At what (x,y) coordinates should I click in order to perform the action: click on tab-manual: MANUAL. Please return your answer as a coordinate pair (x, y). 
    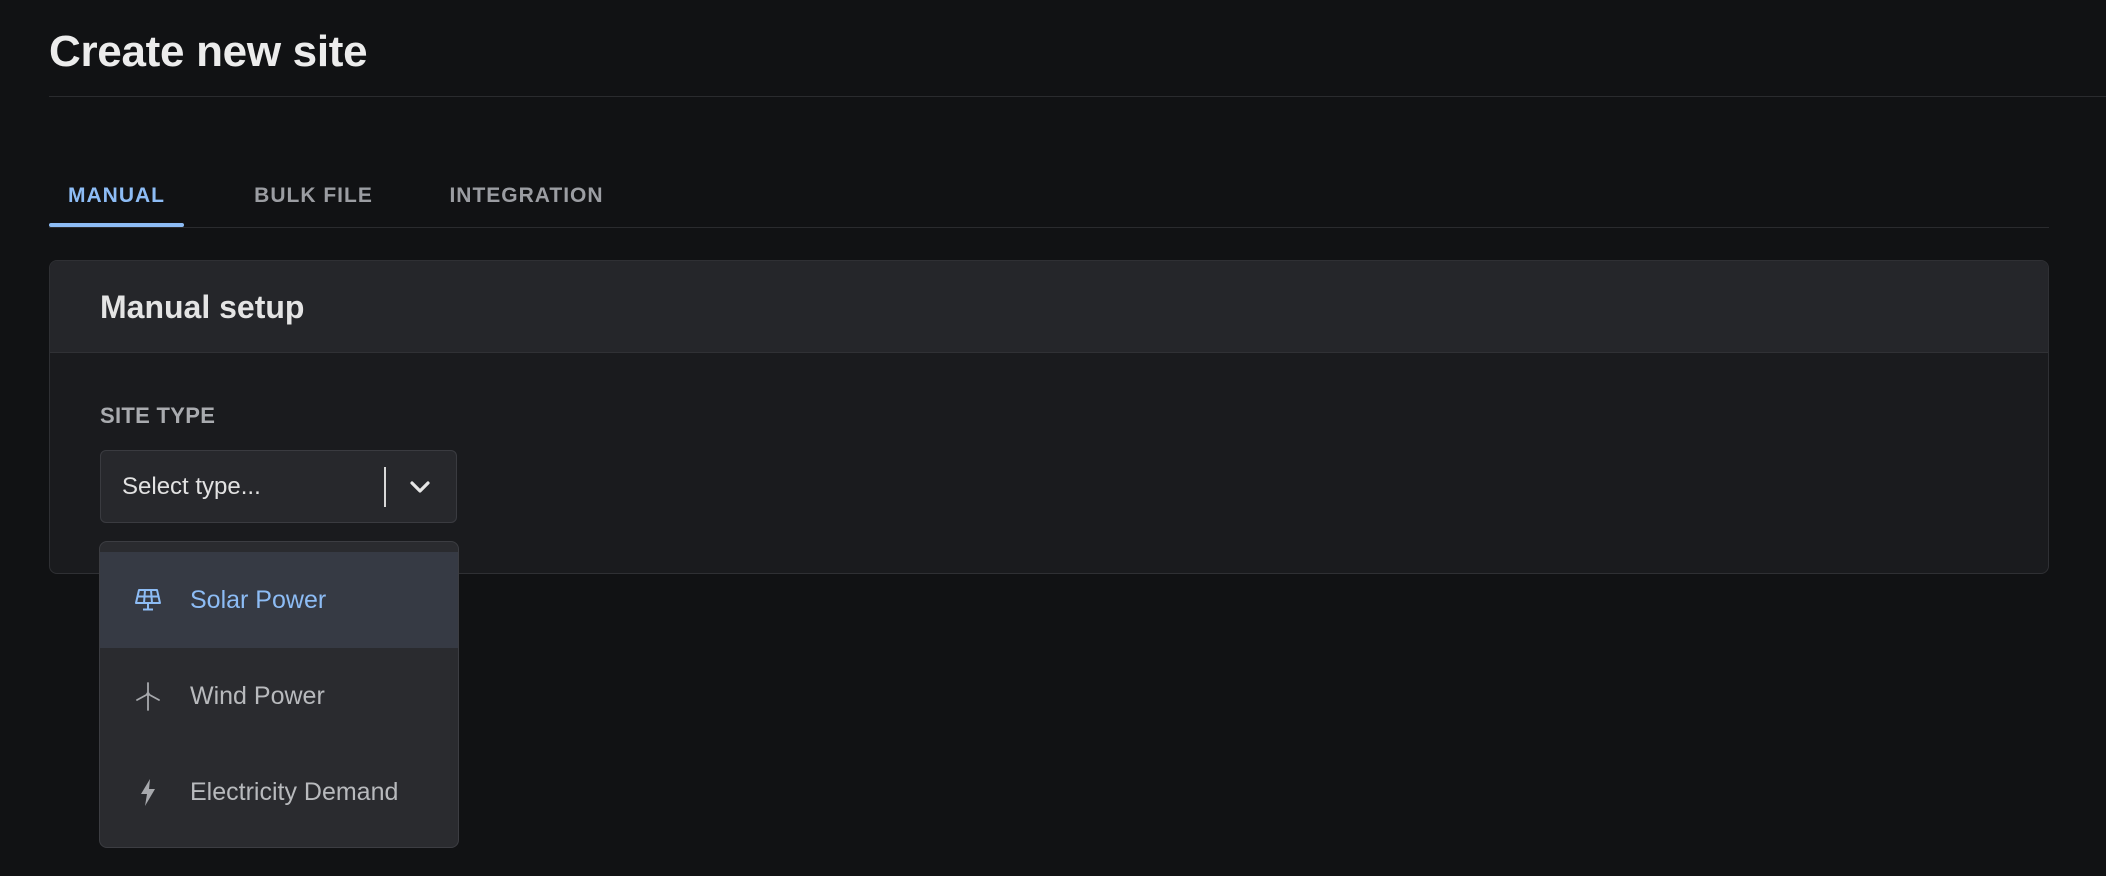
    Looking at the image, I should click on (116, 196).